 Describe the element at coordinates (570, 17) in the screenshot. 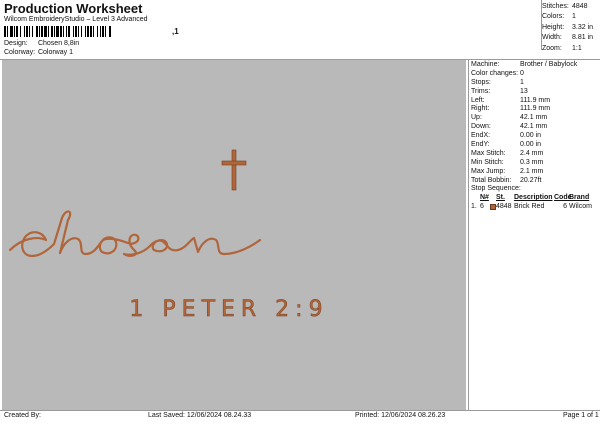

I see `stat-row: Colors: 1` at that location.